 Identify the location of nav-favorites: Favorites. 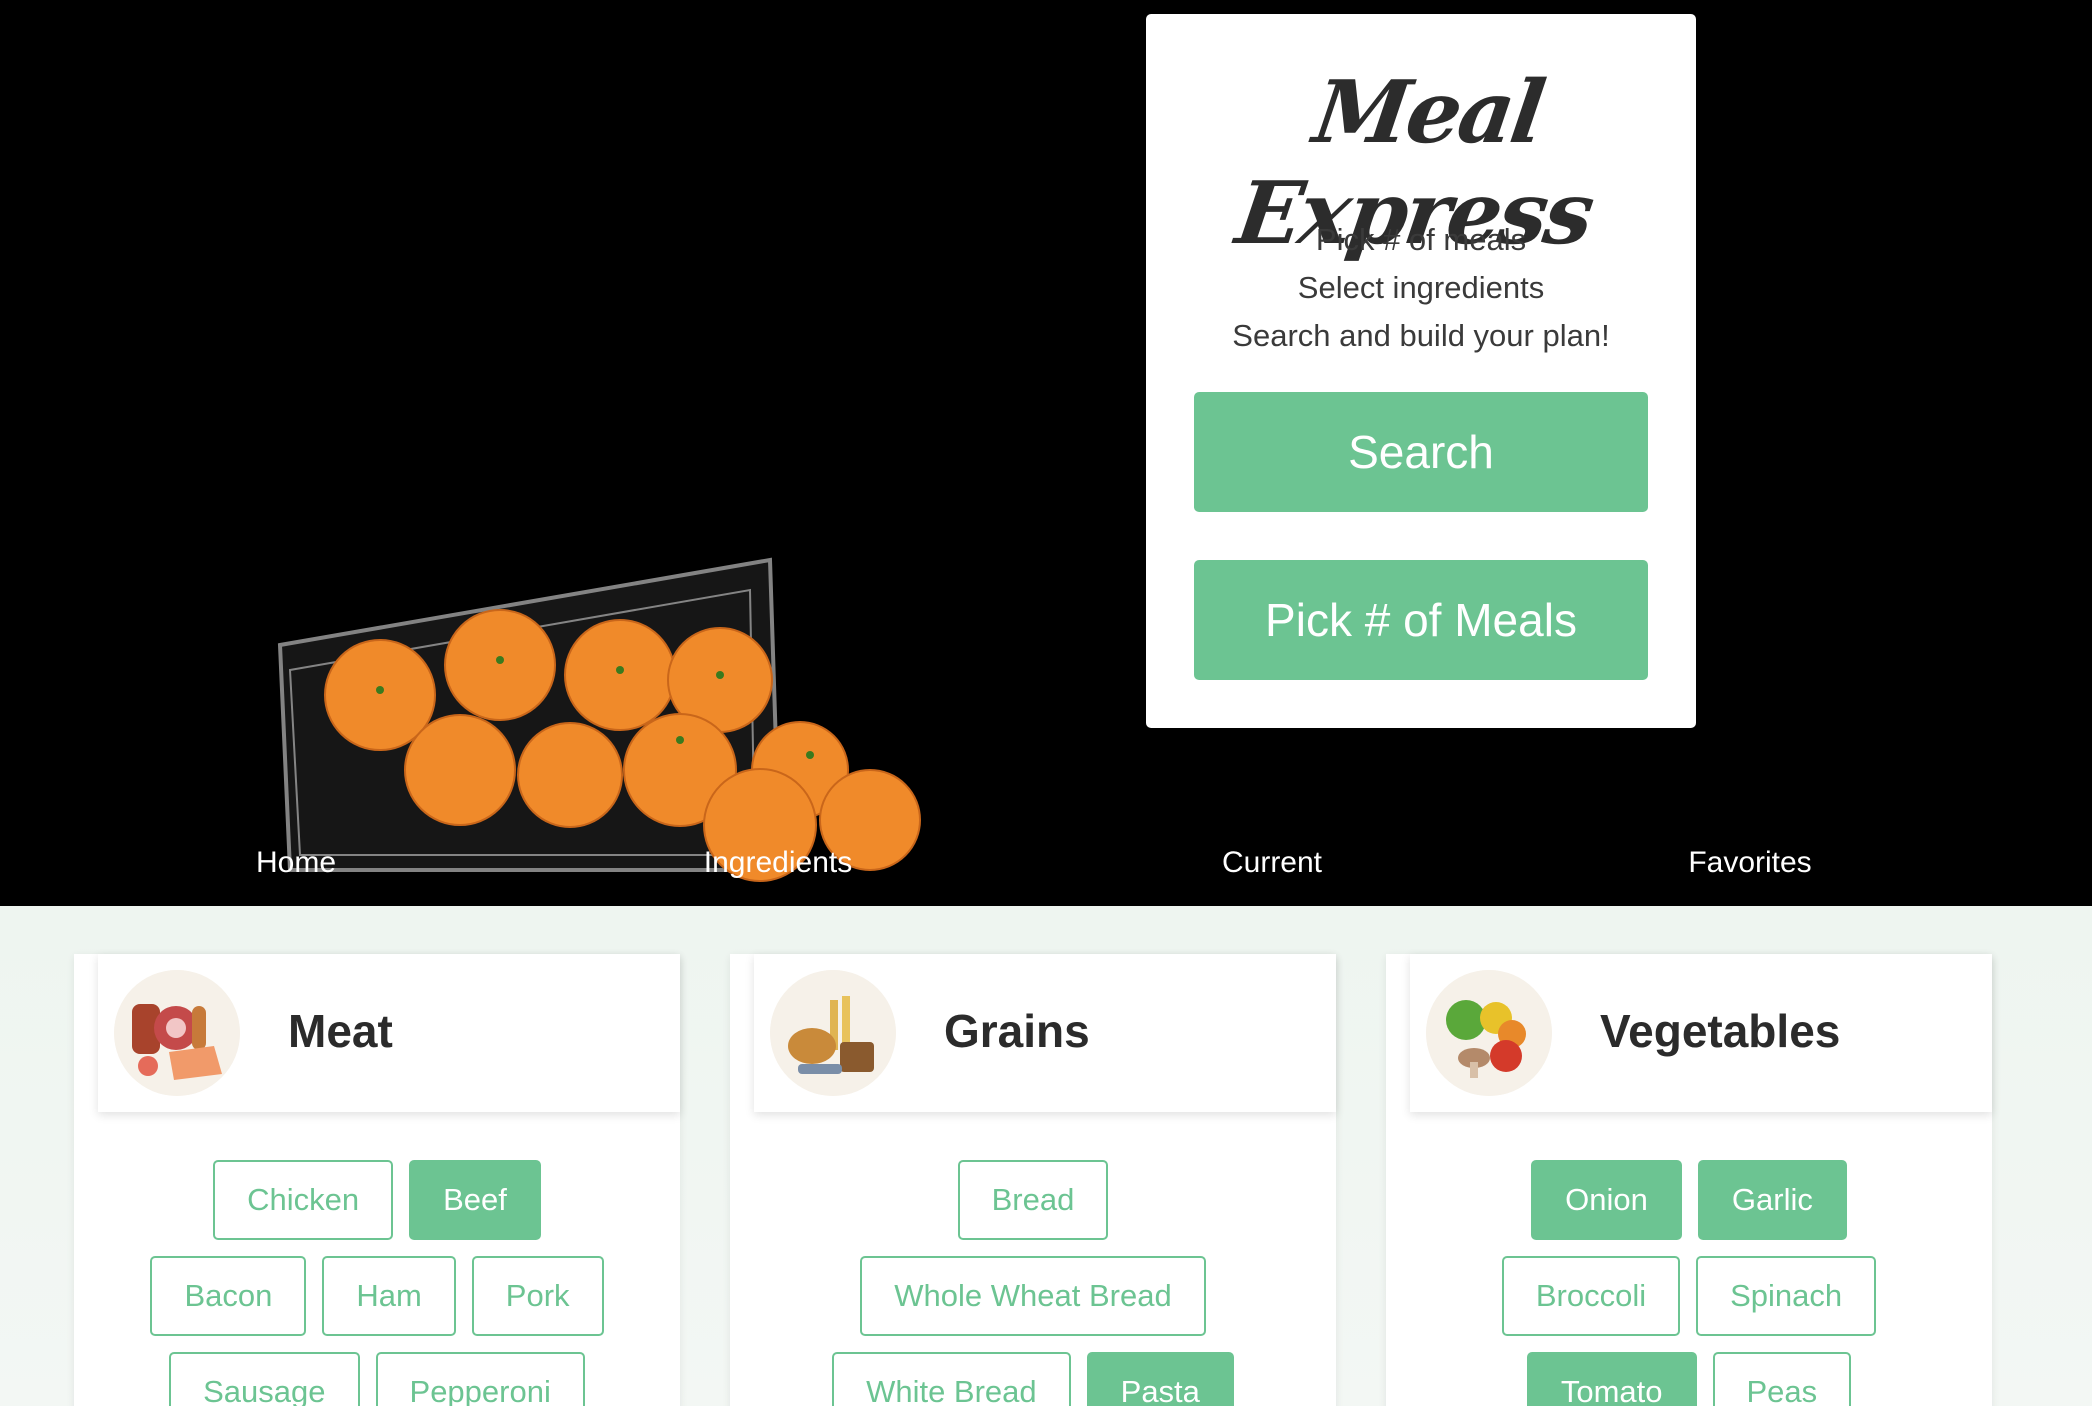
(1749, 863).